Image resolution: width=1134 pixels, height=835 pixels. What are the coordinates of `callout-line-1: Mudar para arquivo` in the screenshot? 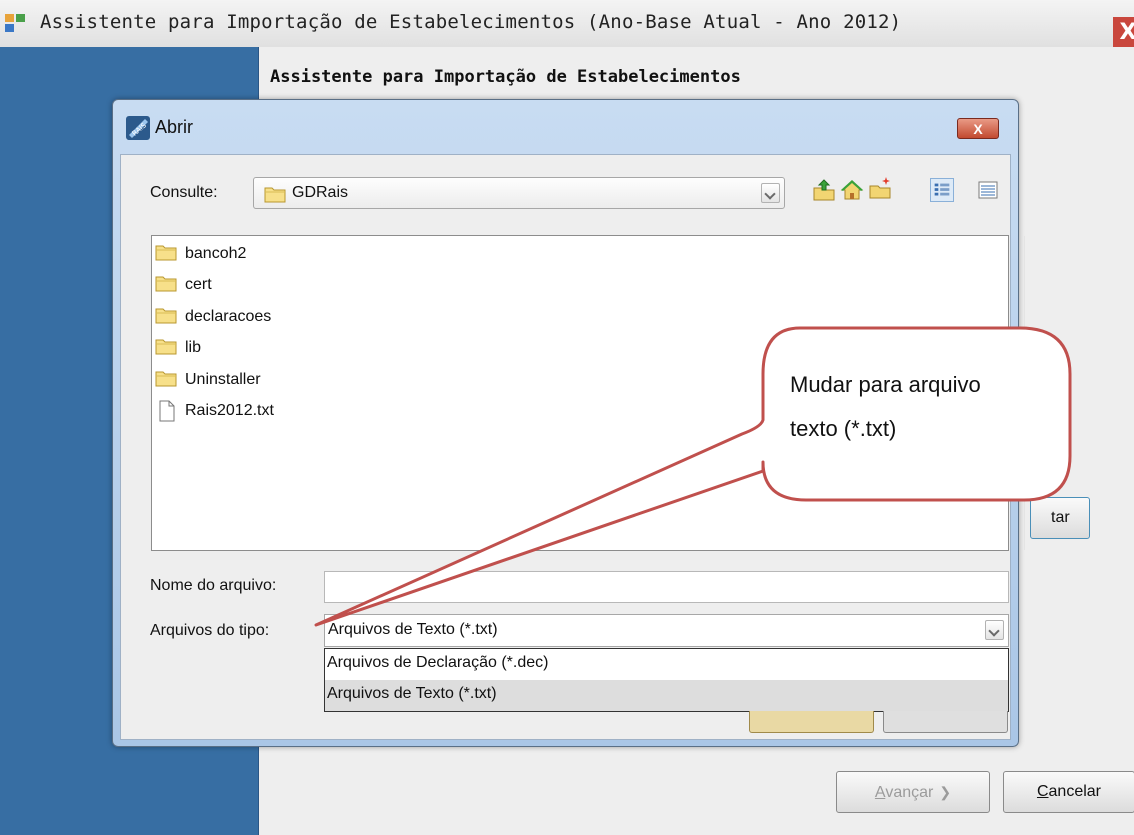 It's located at (885, 384).